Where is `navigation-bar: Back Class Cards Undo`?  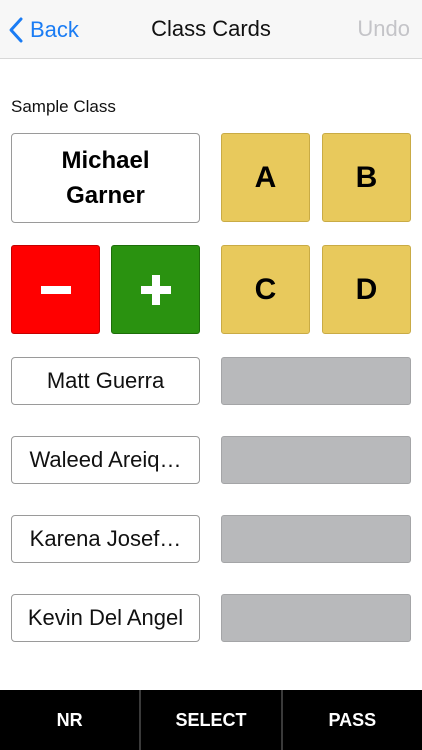 navigation-bar: Back Class Cards Undo is located at coordinates (211, 29).